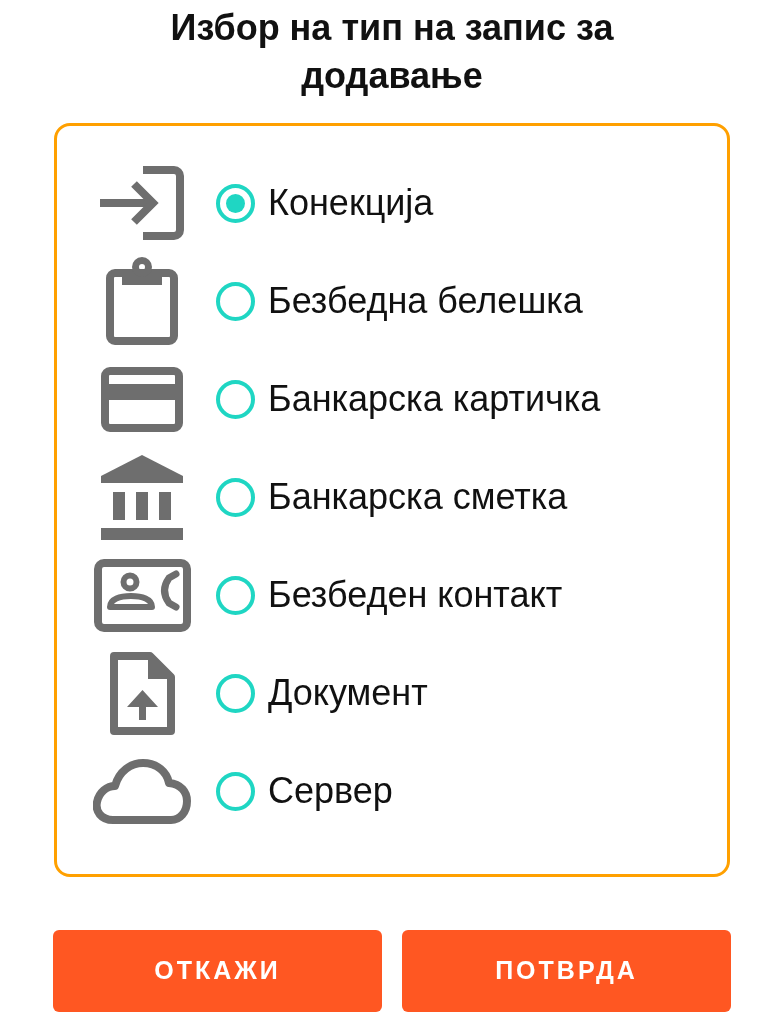 The image size is (784, 1024). What do you see at coordinates (418, 497) in the screenshot?
I see `option-label: Банкарска сметка` at bounding box center [418, 497].